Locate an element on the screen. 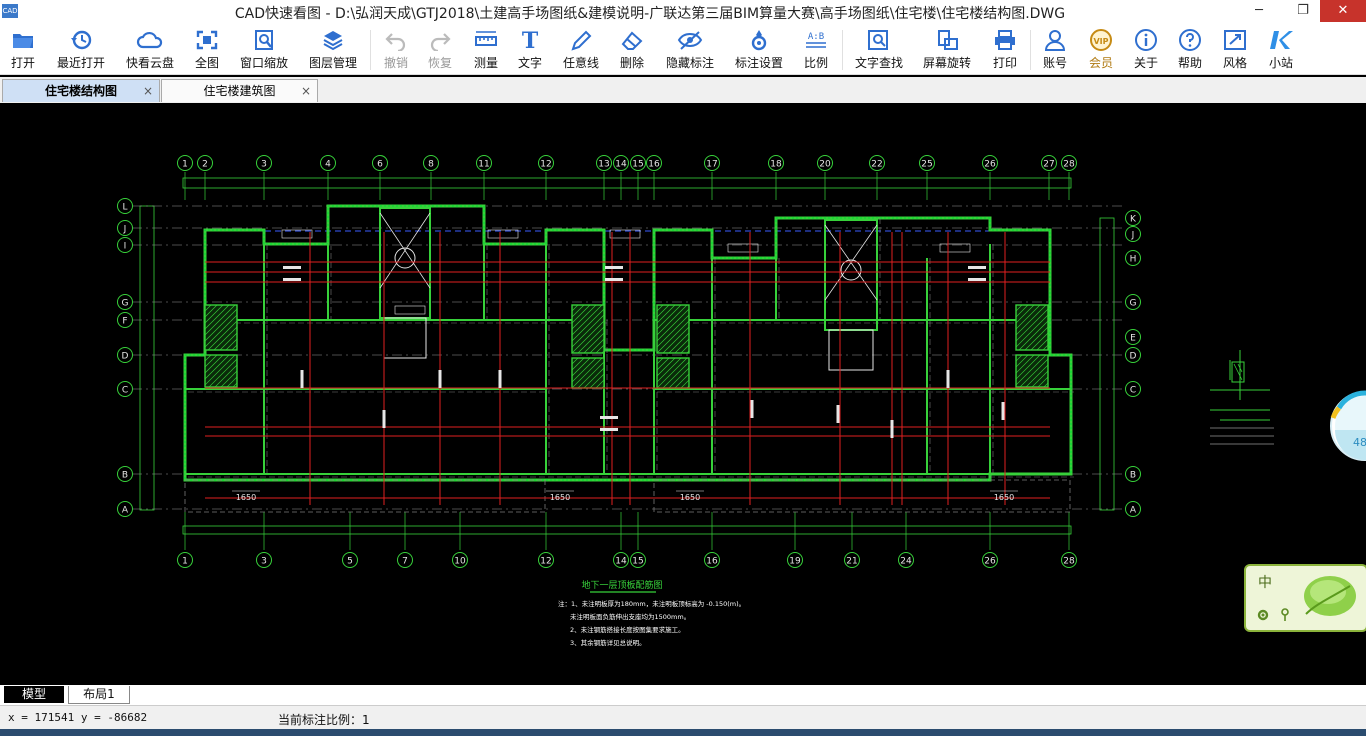 The height and width of the screenshot is (736, 1366). top-axis-label: 20 is located at coordinates (825, 165).